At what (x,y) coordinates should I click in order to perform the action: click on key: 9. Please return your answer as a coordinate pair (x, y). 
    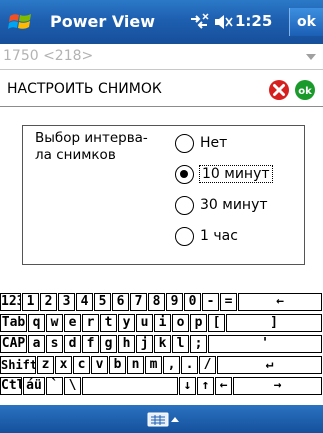
    Looking at the image, I should click on (174, 302).